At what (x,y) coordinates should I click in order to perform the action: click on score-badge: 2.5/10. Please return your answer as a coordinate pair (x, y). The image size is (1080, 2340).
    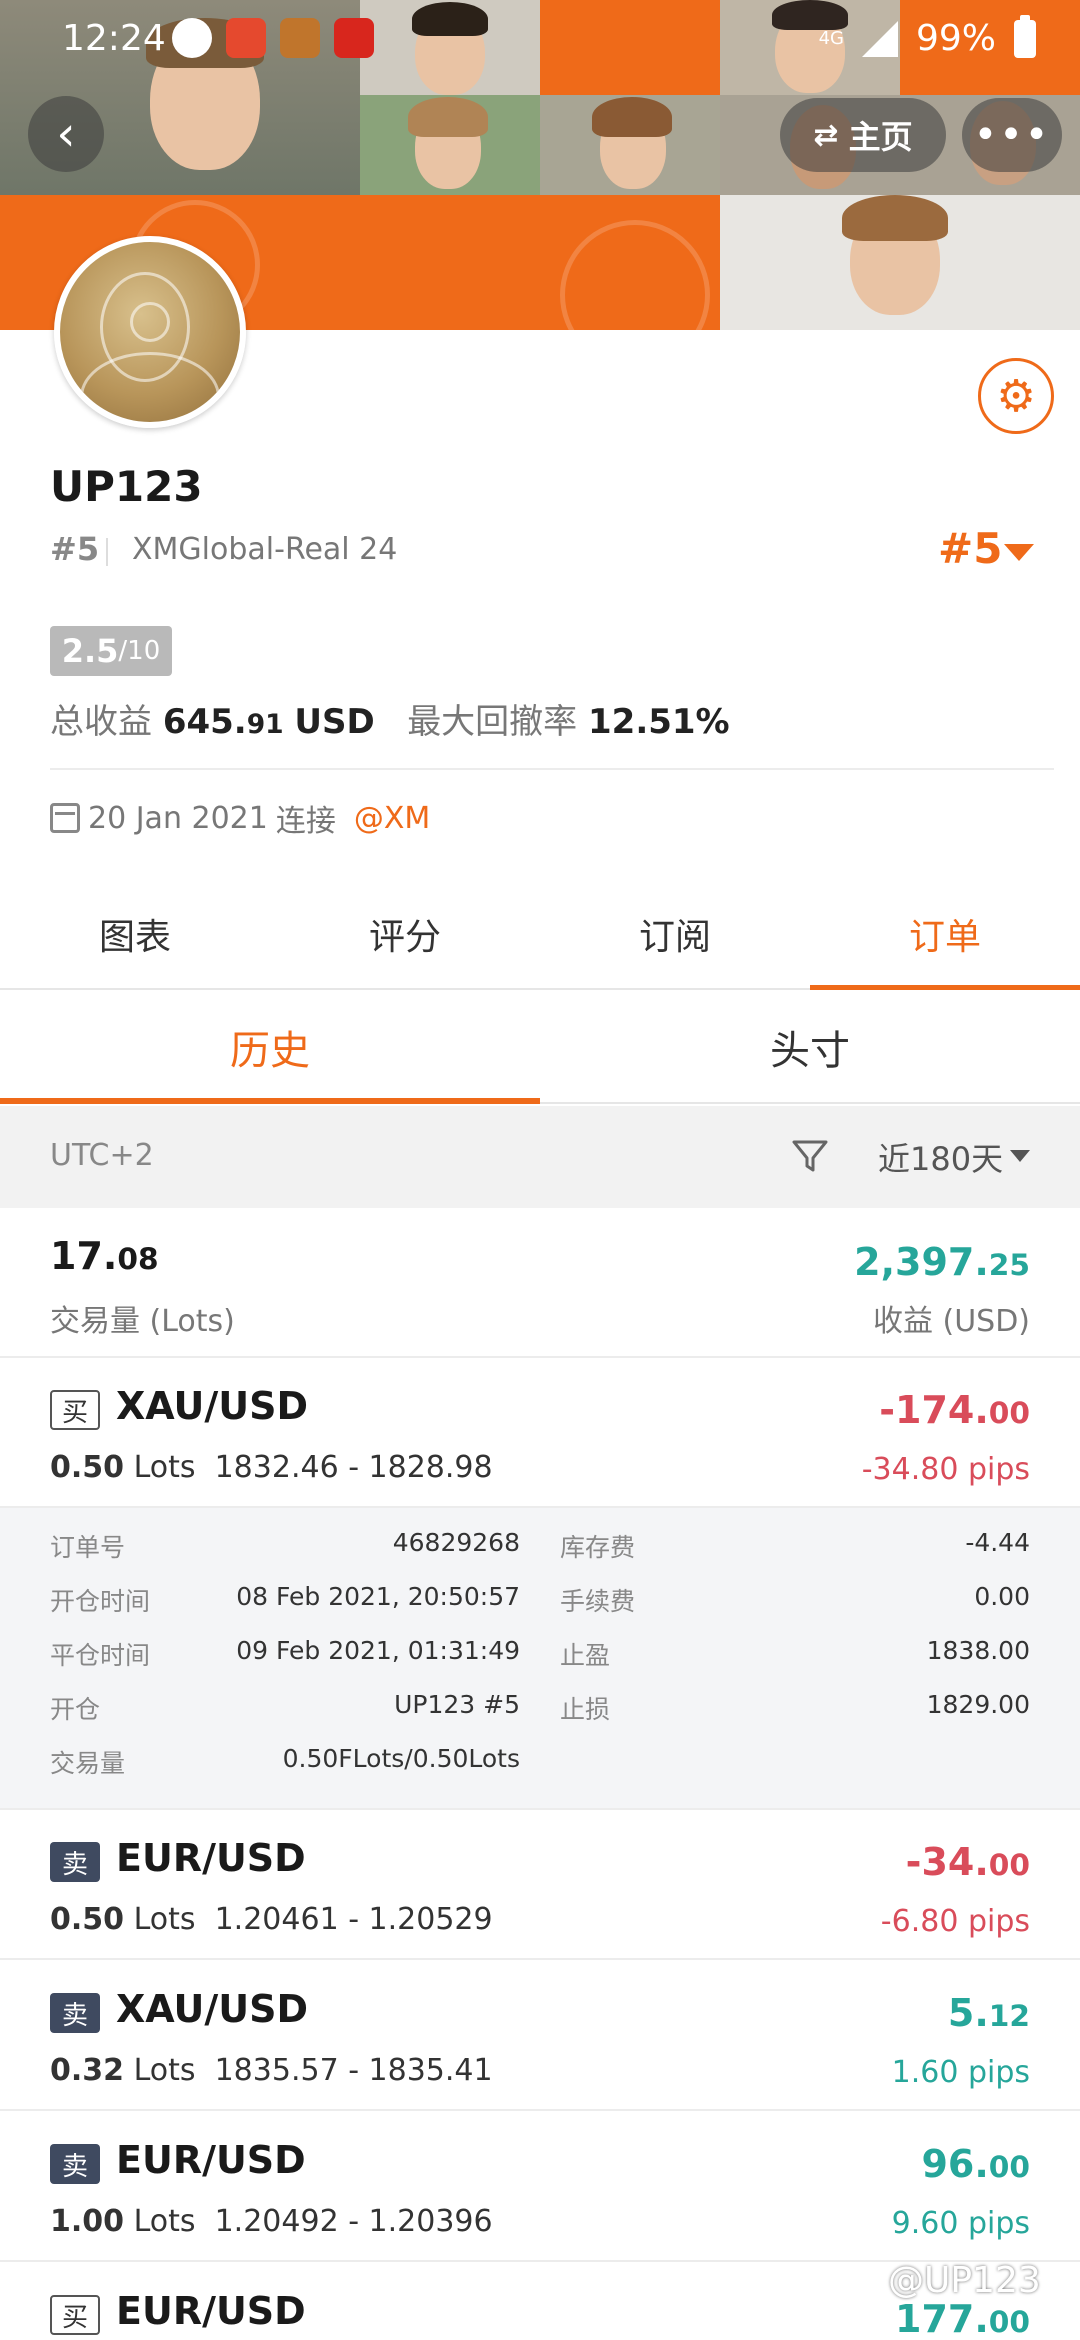
    Looking at the image, I should click on (111, 651).